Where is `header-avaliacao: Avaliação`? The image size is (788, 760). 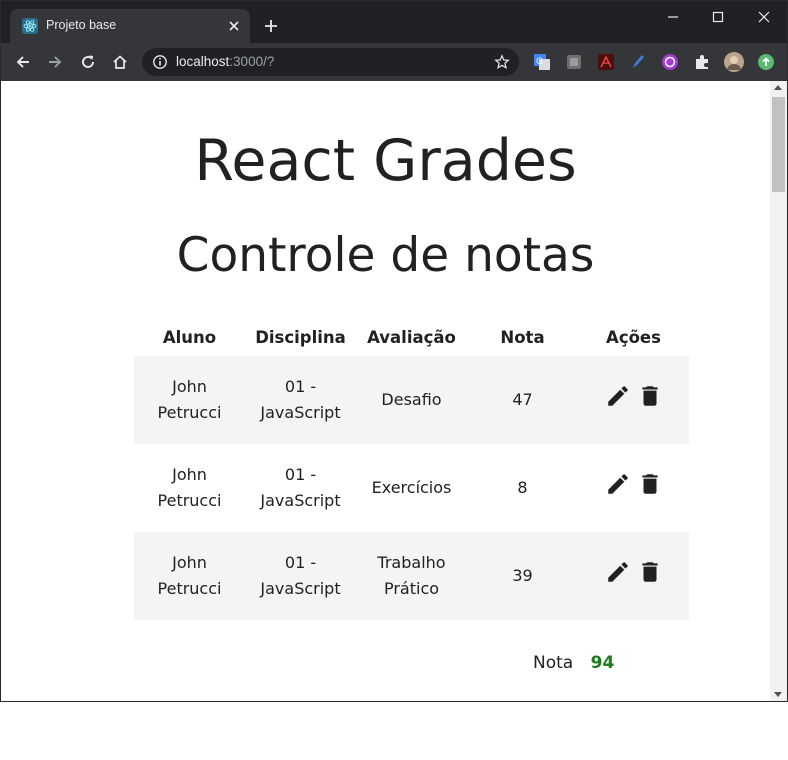
header-avaliacao: Avaliação is located at coordinates (411, 337).